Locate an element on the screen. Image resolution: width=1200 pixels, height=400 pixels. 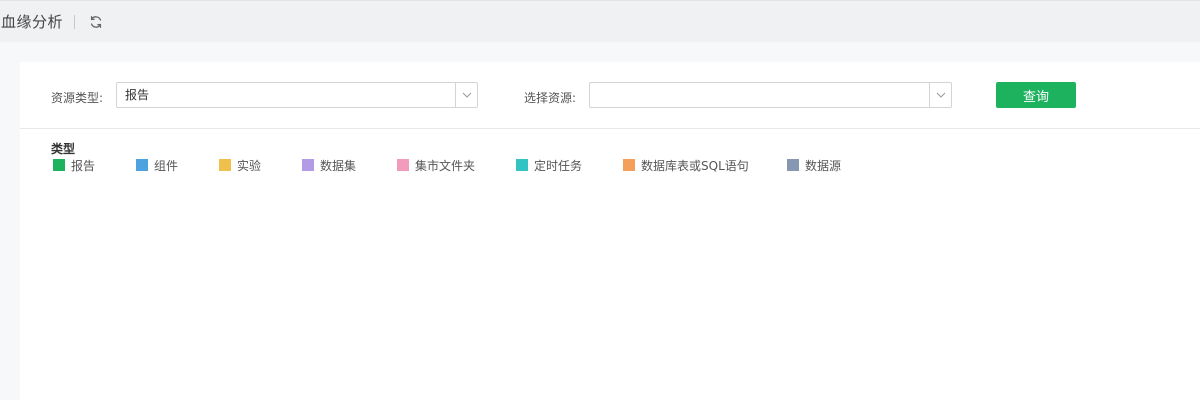
legend-label: 数据集 is located at coordinates (338, 165).